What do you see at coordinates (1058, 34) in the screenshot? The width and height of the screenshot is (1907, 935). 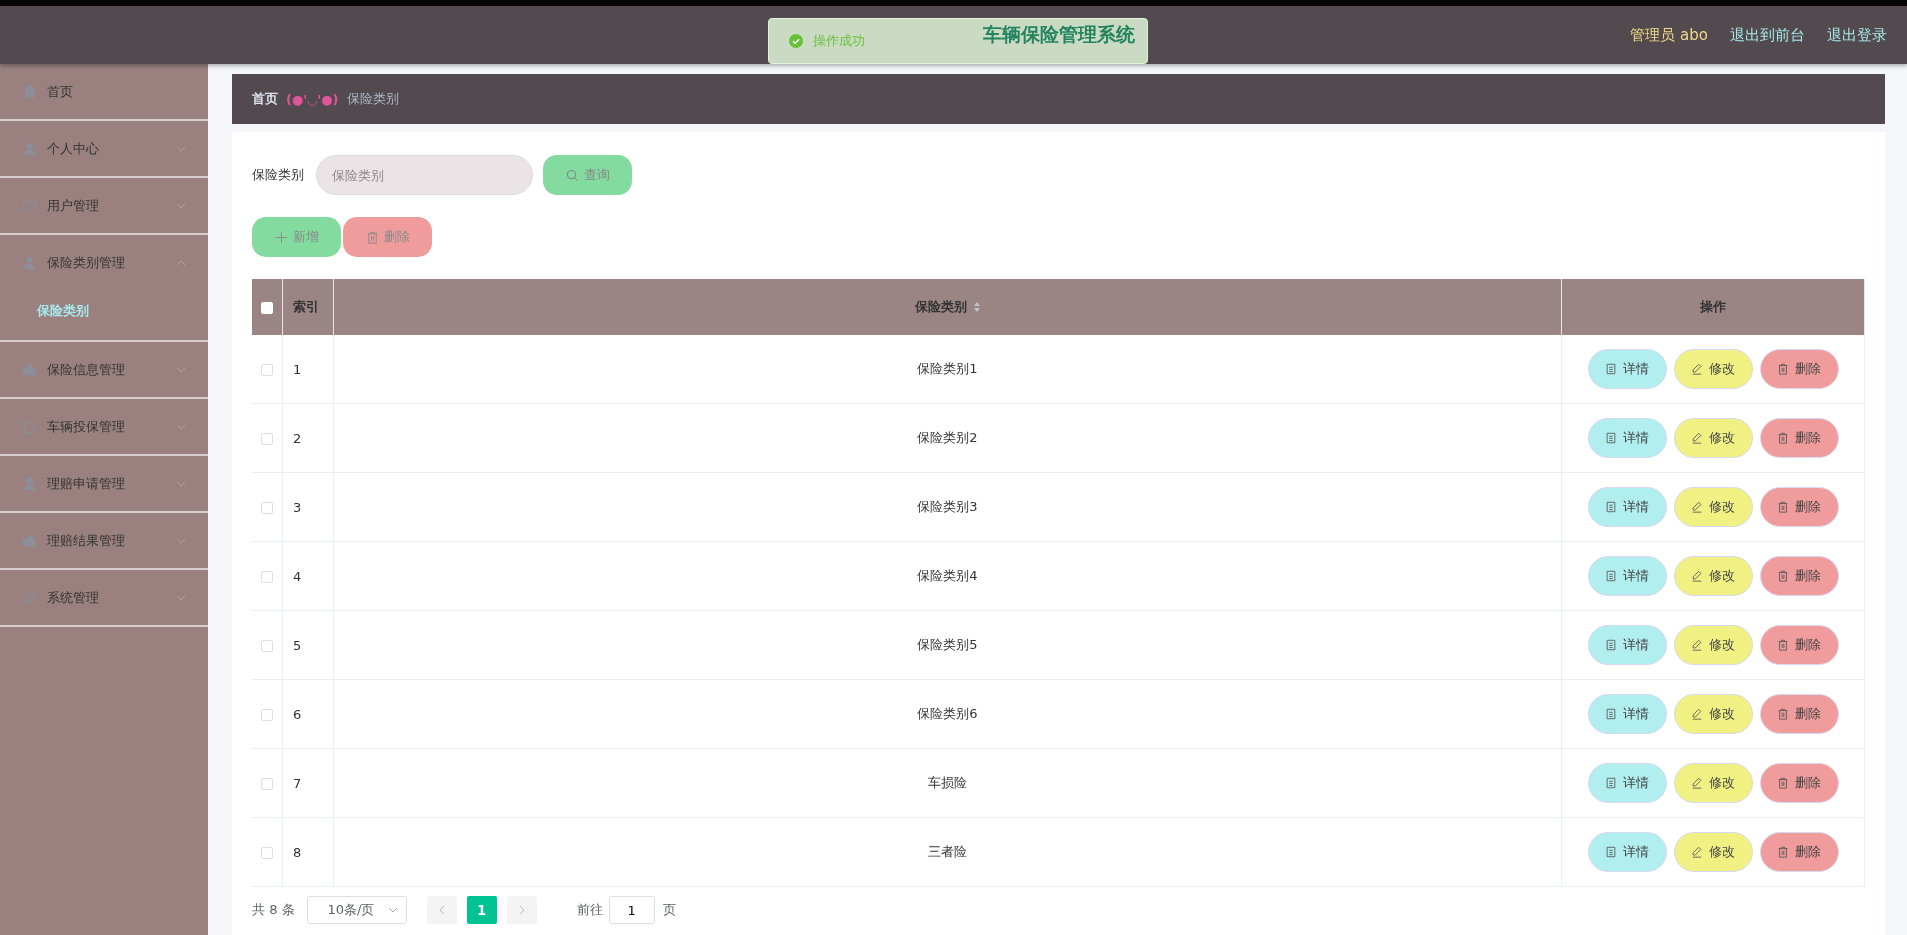 I see `app-title: 车辆保险管理系统` at bounding box center [1058, 34].